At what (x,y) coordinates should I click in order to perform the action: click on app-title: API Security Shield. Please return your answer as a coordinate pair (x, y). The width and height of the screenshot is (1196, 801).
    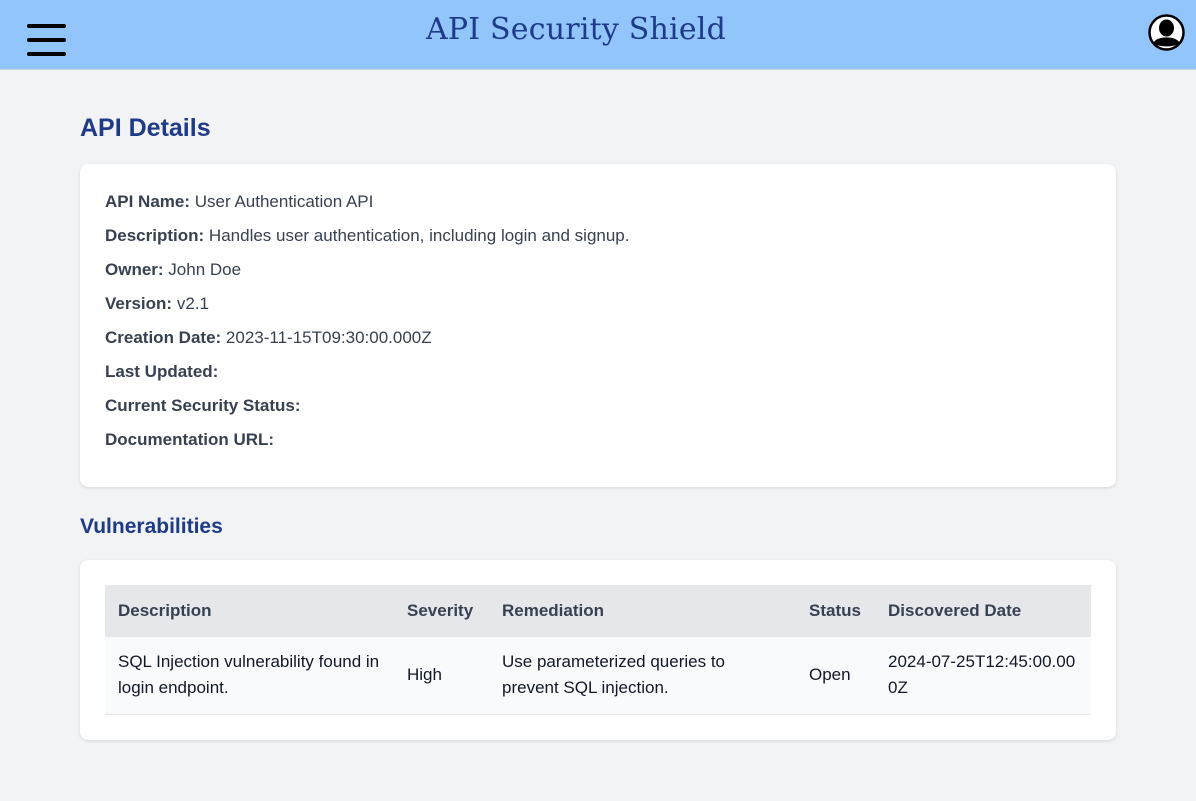
    Looking at the image, I should click on (576, 29).